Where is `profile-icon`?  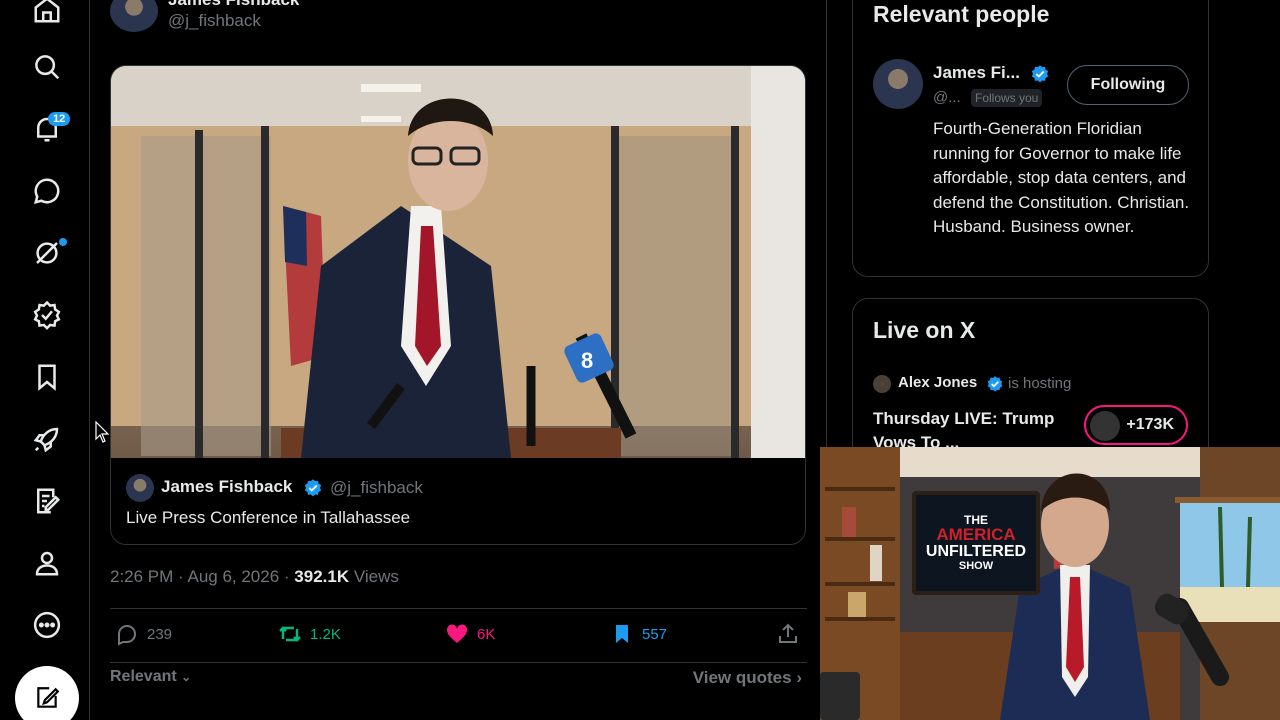 profile-icon is located at coordinates (47, 563).